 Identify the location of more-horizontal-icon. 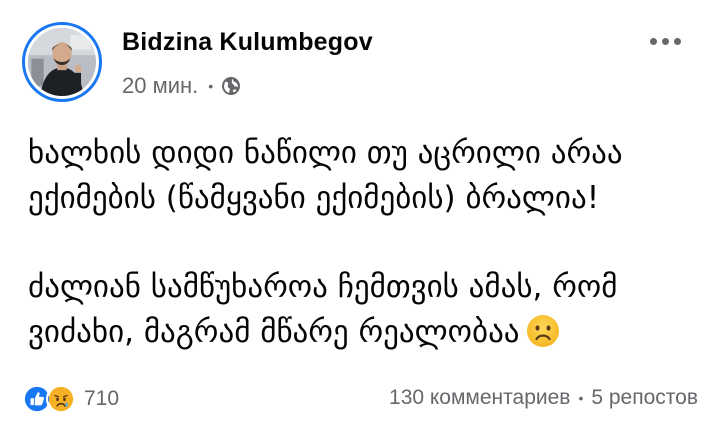
(665, 41).